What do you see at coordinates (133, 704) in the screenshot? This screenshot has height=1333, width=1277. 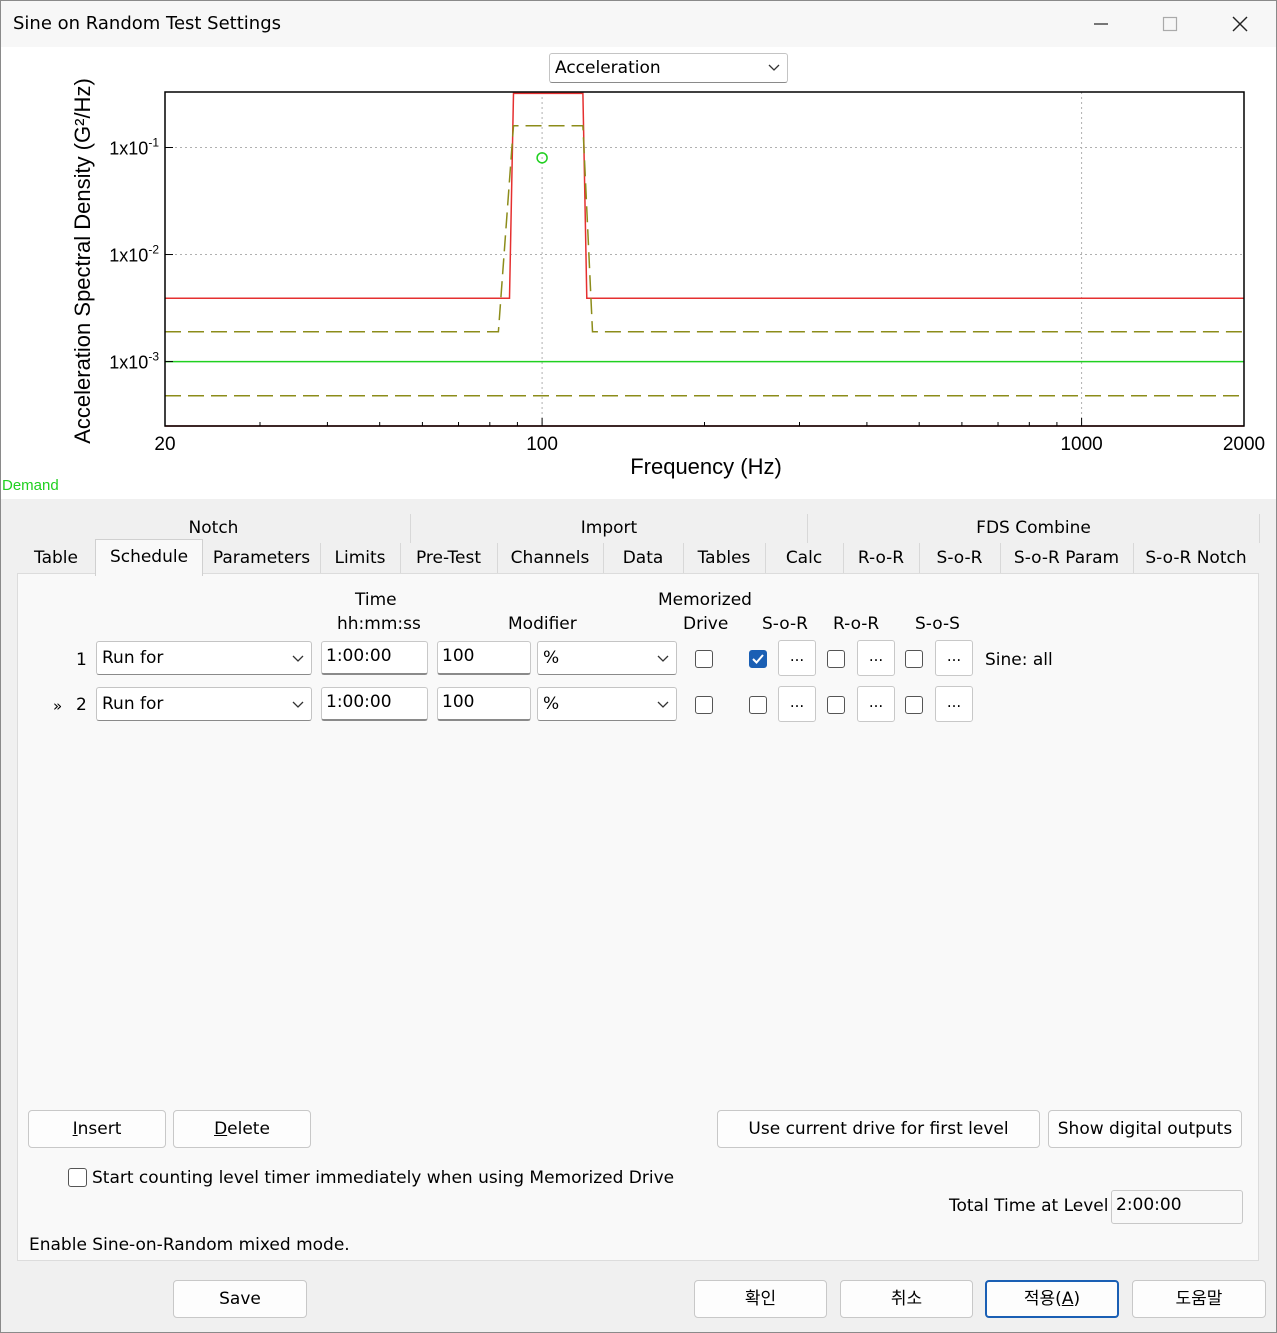 I see `action-value: Run for` at bounding box center [133, 704].